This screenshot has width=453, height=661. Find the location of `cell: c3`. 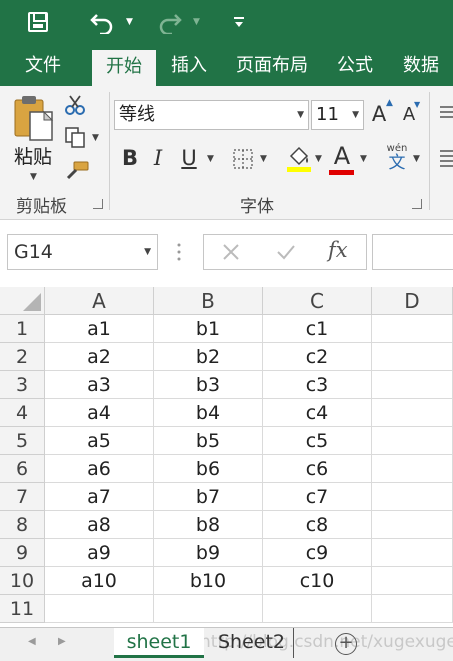

cell: c3 is located at coordinates (317, 385).